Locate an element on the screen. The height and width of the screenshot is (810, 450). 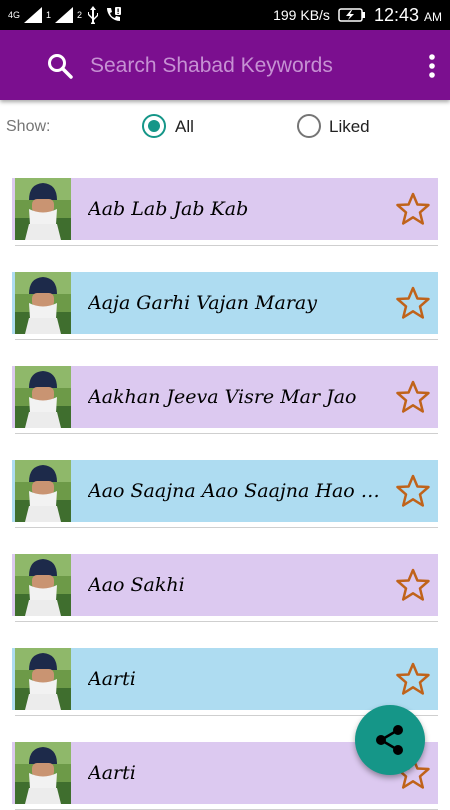
shabad-title: Aakhan Jeeva Visre Mar Jao is located at coordinates (240, 397).